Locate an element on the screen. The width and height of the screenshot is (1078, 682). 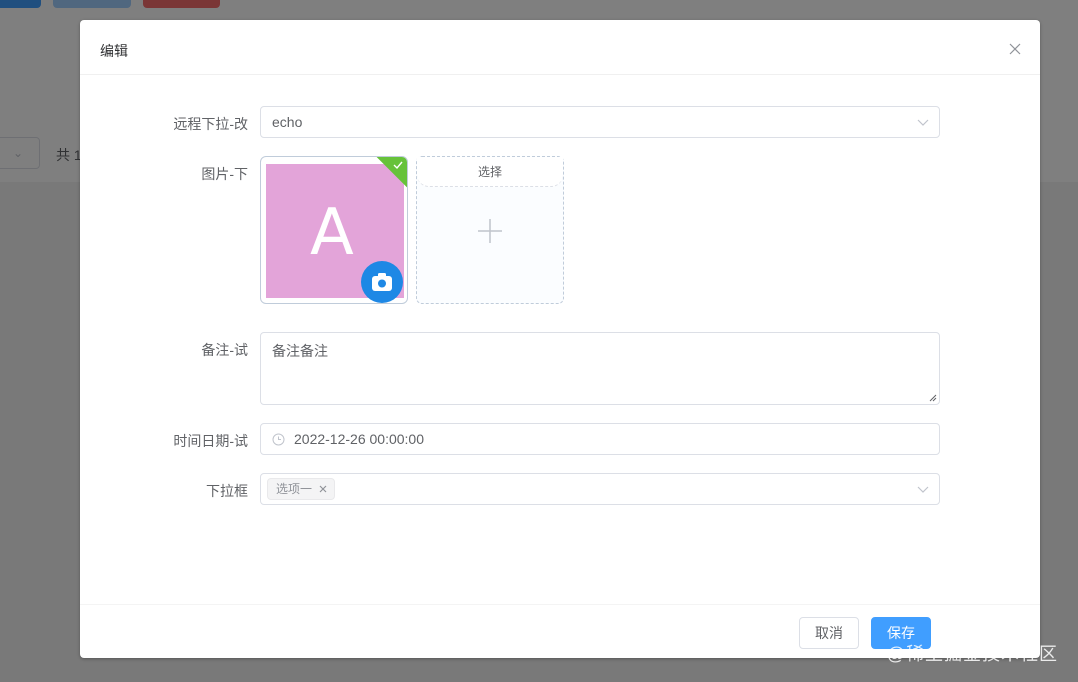
datetime-label: 时间日期-试 is located at coordinates (210, 441).